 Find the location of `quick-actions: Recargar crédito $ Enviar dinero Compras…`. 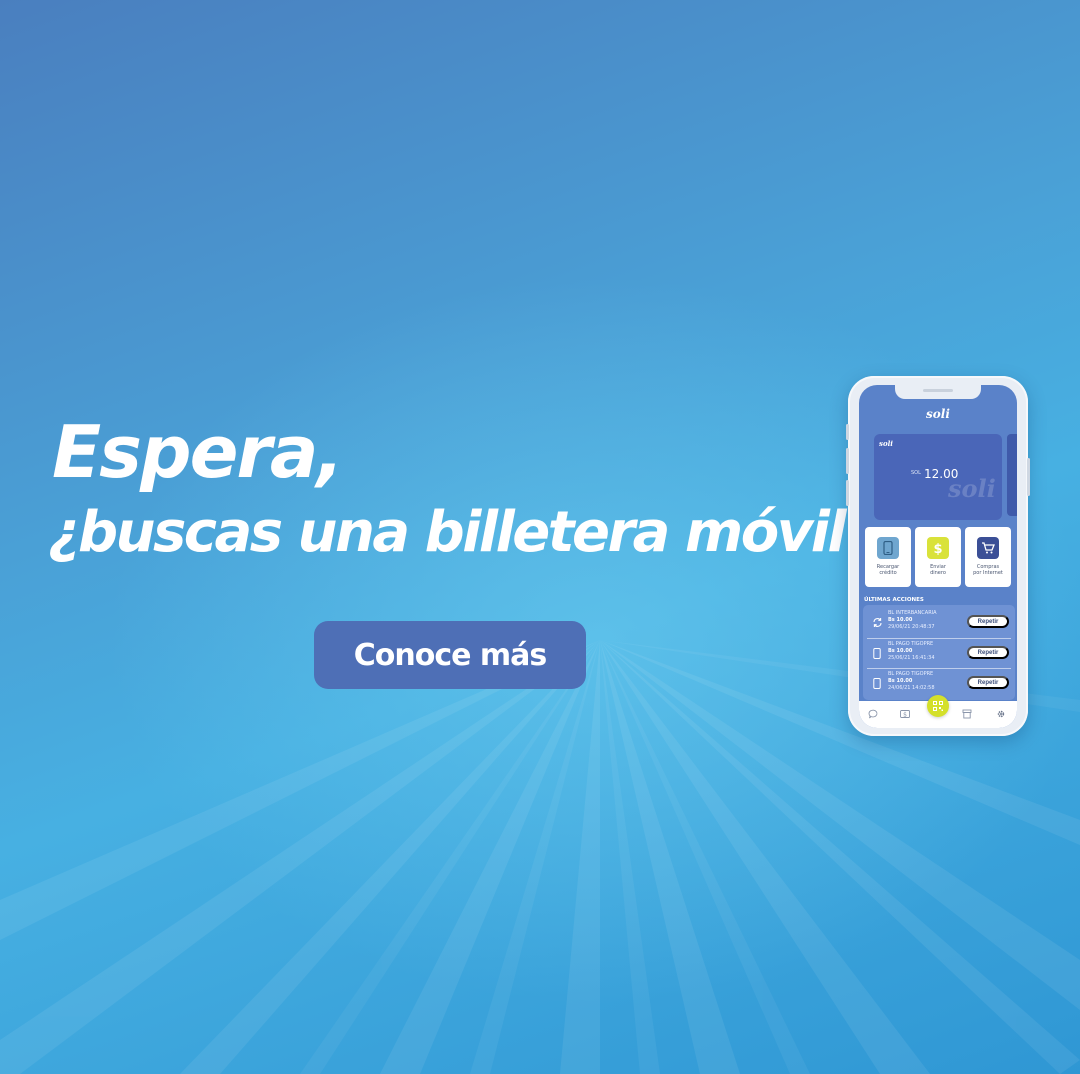

quick-actions: Recargar crédito $ Enviar dinero Compras… is located at coordinates (938, 558).